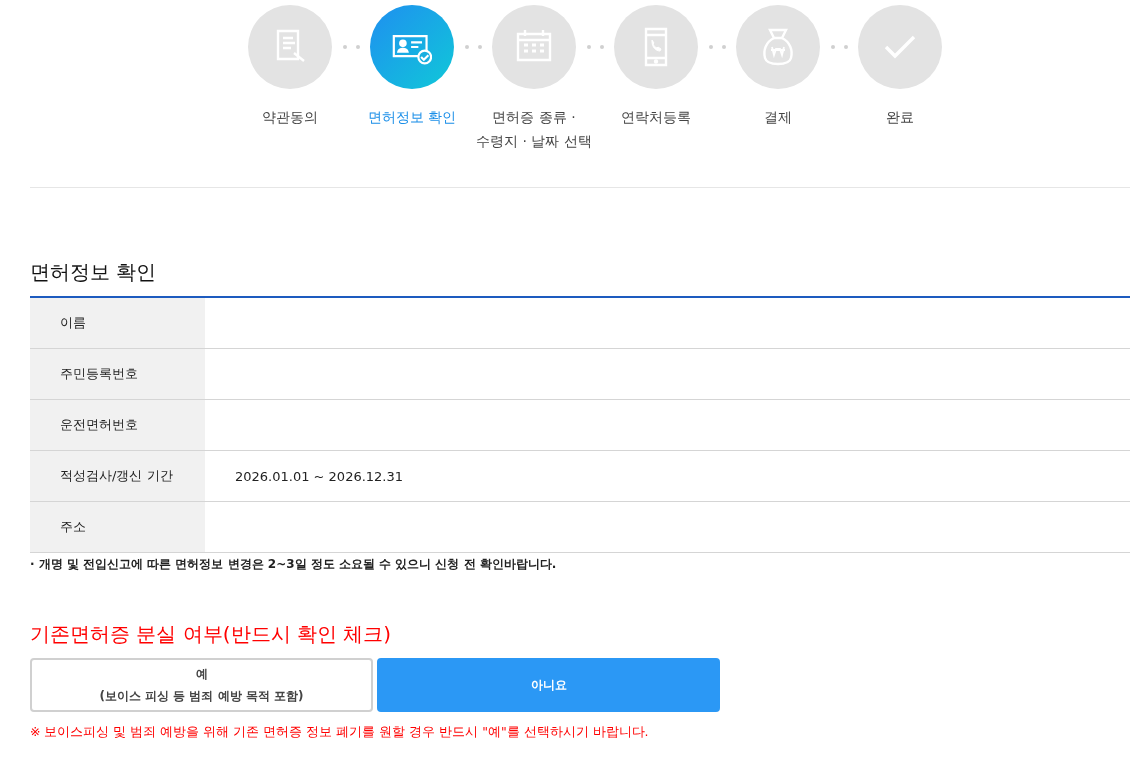 The image size is (1143, 773). I want to click on step-label: 결제, so click(778, 117).